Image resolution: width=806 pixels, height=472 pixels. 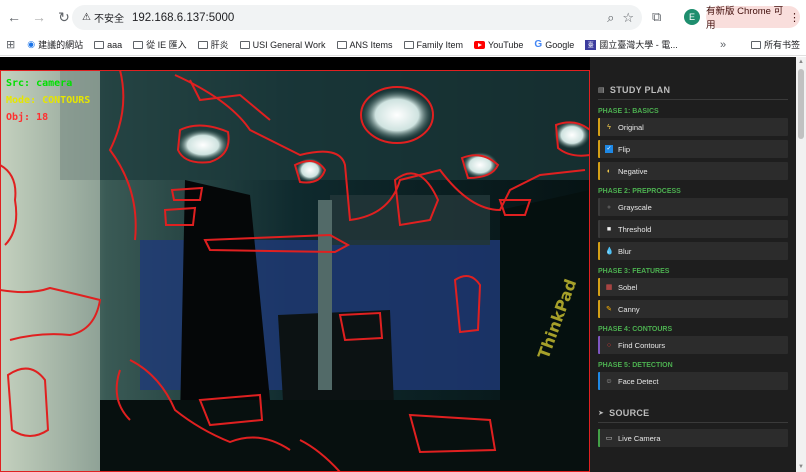 What do you see at coordinates (609, 287) in the screenshot?
I see `chart-icon: ▦` at bounding box center [609, 287].